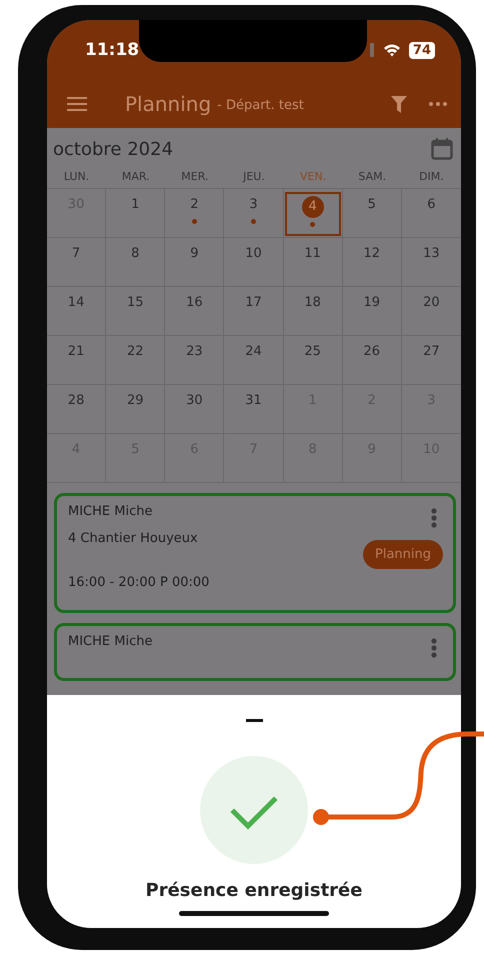 The height and width of the screenshot is (955, 484). Describe the element at coordinates (139, 582) in the screenshot. I see `time-range: 16:00 - 20:00 P 00:00` at that location.